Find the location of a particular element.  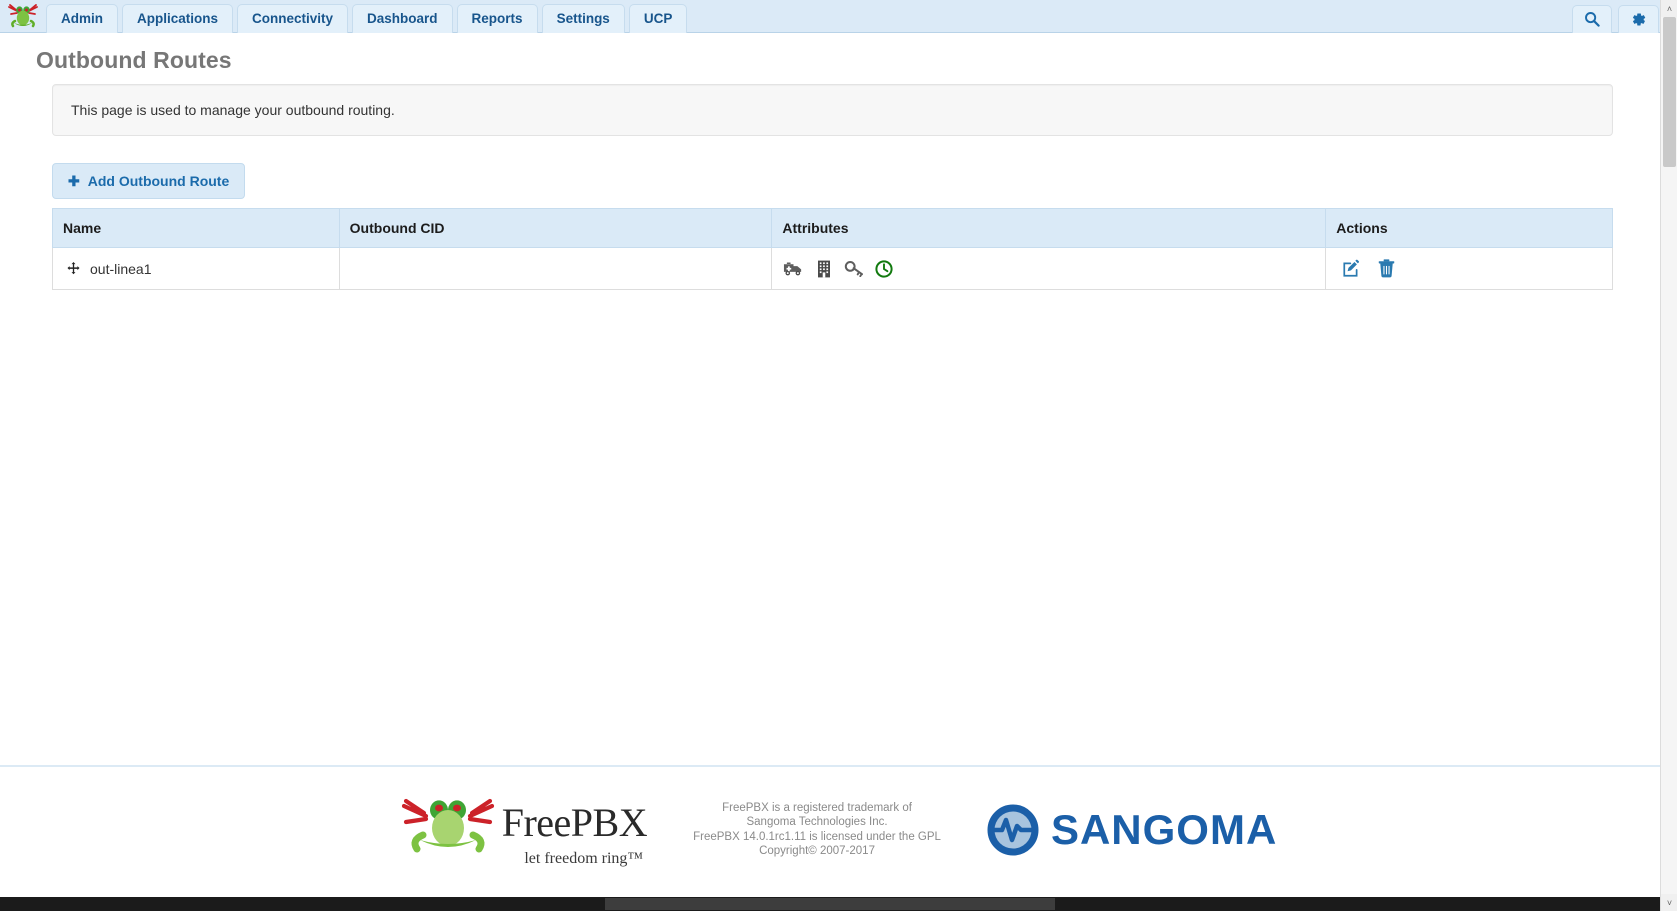

plus-icon: ✚ is located at coordinates (74, 181).